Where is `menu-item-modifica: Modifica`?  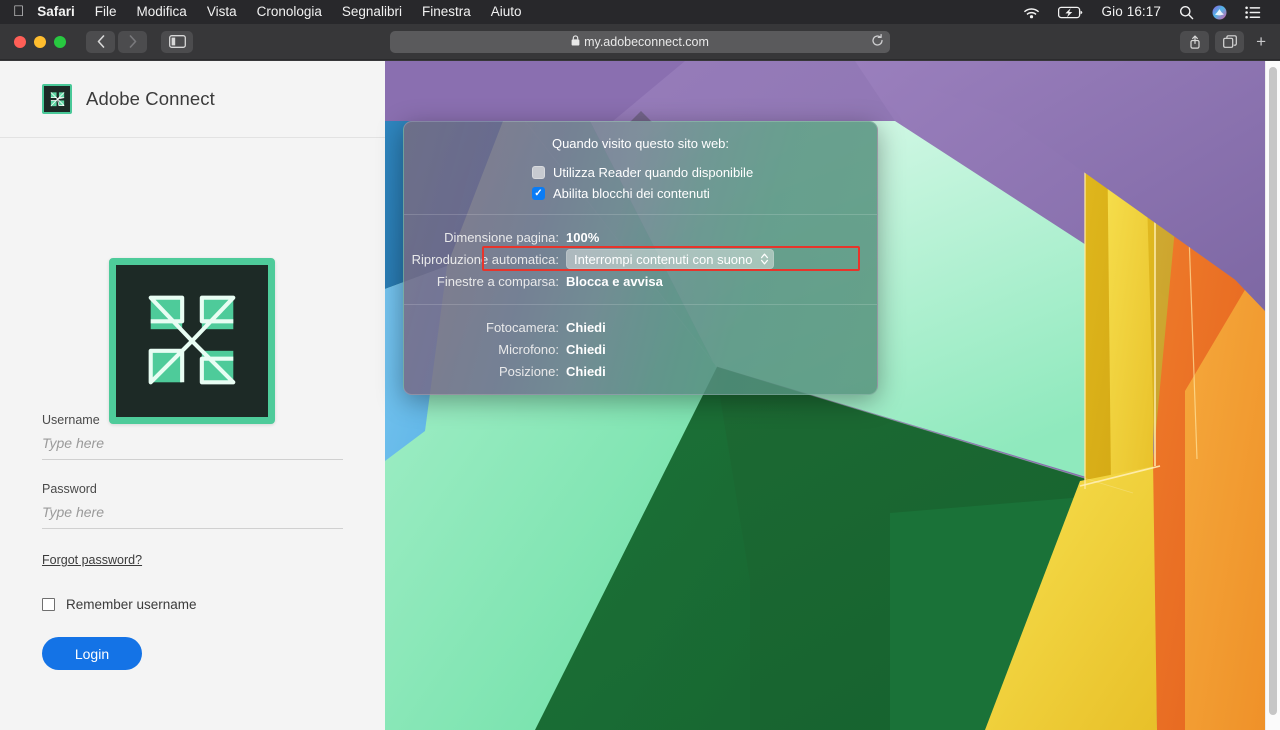 menu-item-modifica: Modifica is located at coordinates (162, 12).